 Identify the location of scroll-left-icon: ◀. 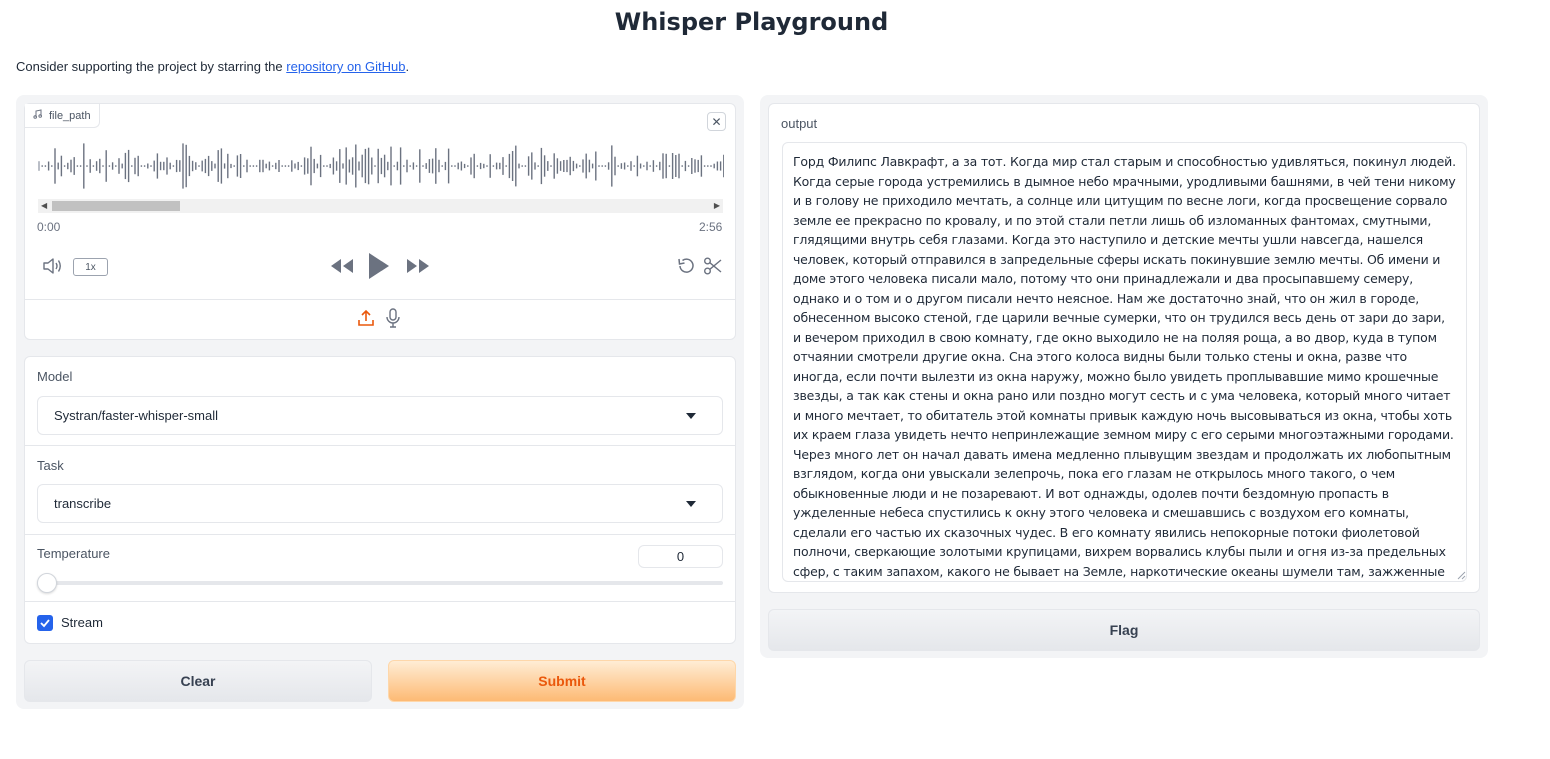
(44, 205).